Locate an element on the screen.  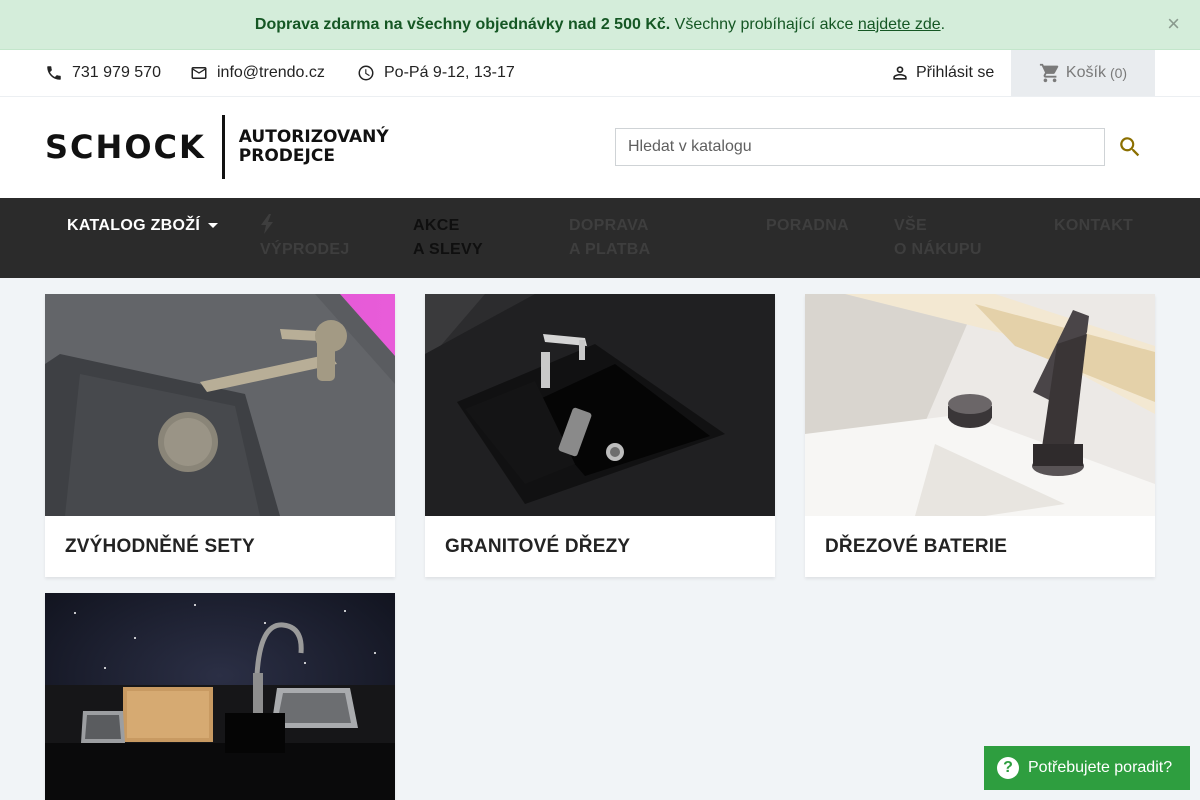
search-input is located at coordinates (860, 147).